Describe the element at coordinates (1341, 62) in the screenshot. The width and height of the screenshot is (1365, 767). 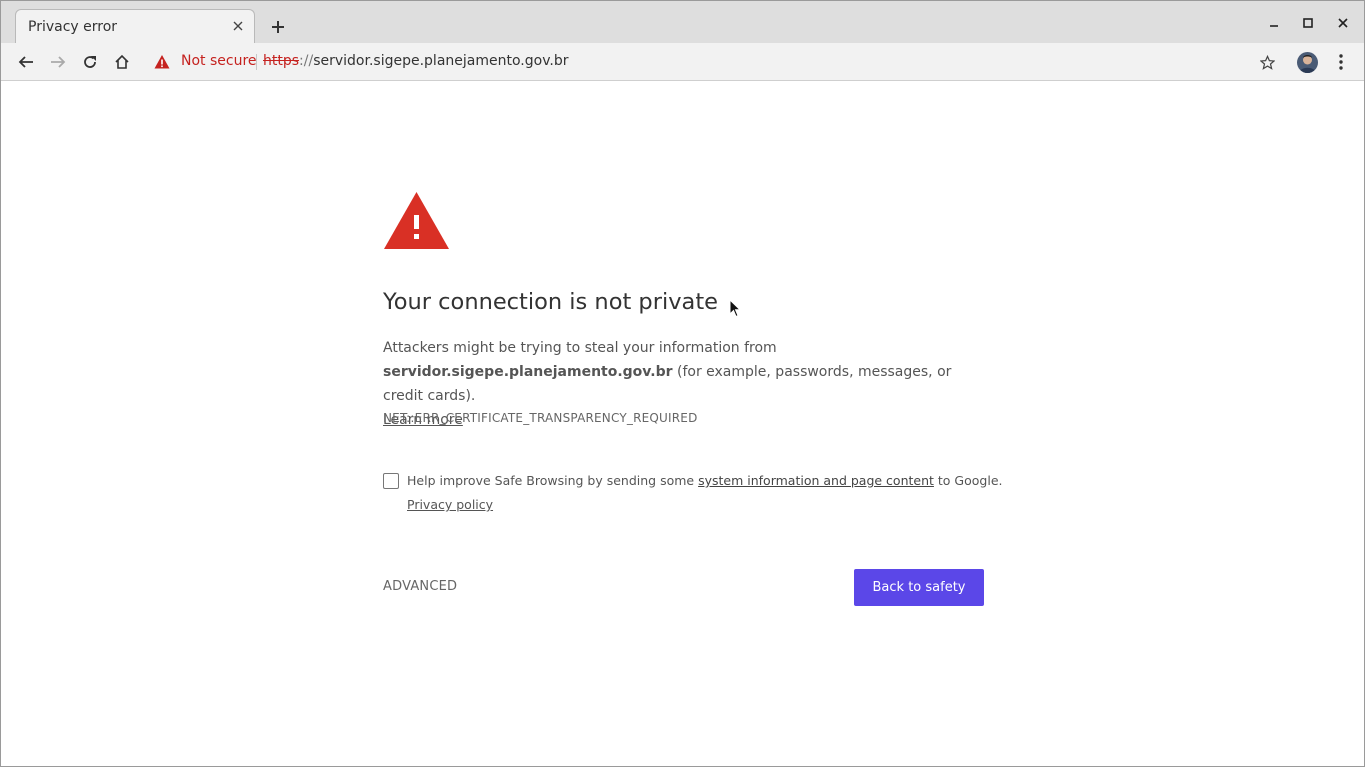
I see `menu-kebab-icon` at that location.